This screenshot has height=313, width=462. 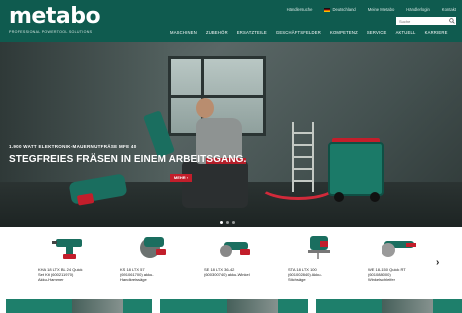 I want to click on search-icon, so click(x=452, y=21).